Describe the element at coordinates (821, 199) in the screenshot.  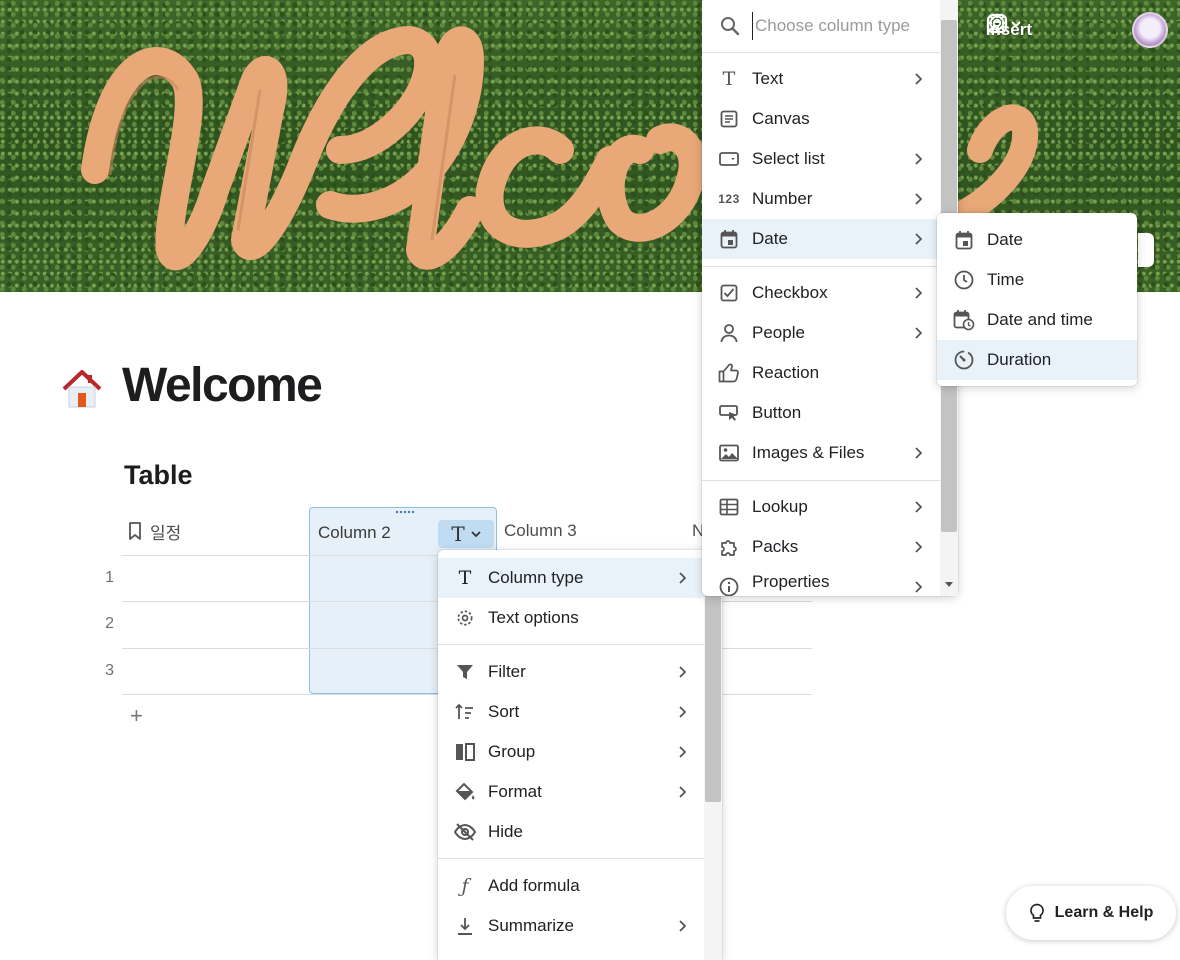
I see `type-item-number: 123 Number` at that location.